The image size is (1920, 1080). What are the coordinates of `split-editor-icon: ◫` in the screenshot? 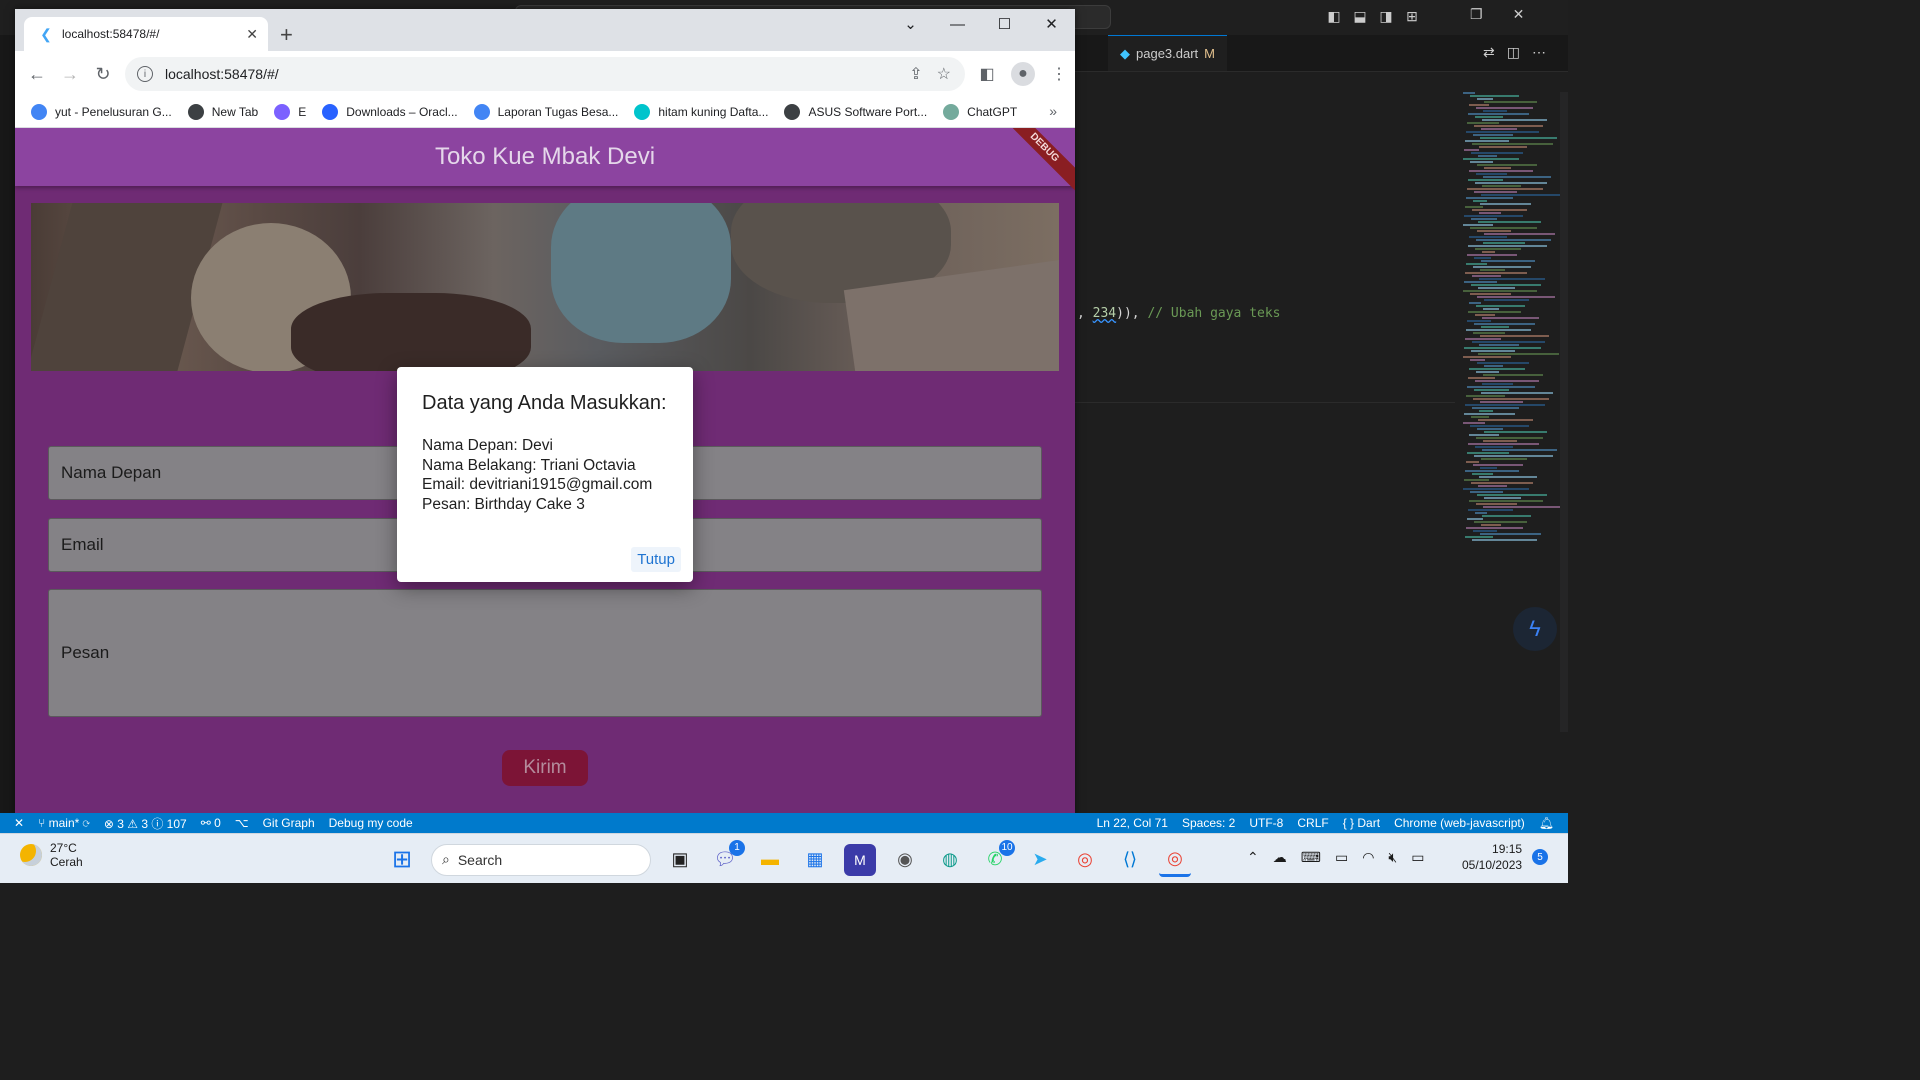 It's located at (1513, 52).